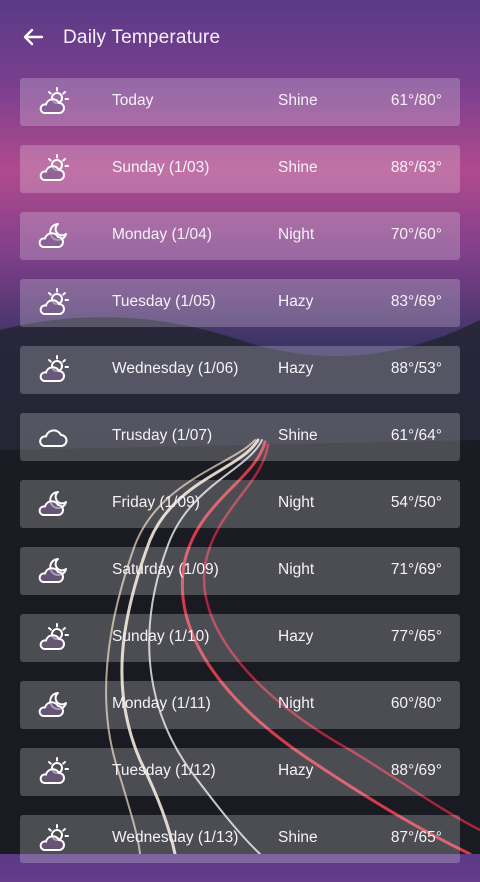 This screenshot has height=882, width=480. I want to click on forecast-day-label: Monday (1/11), so click(161, 703).